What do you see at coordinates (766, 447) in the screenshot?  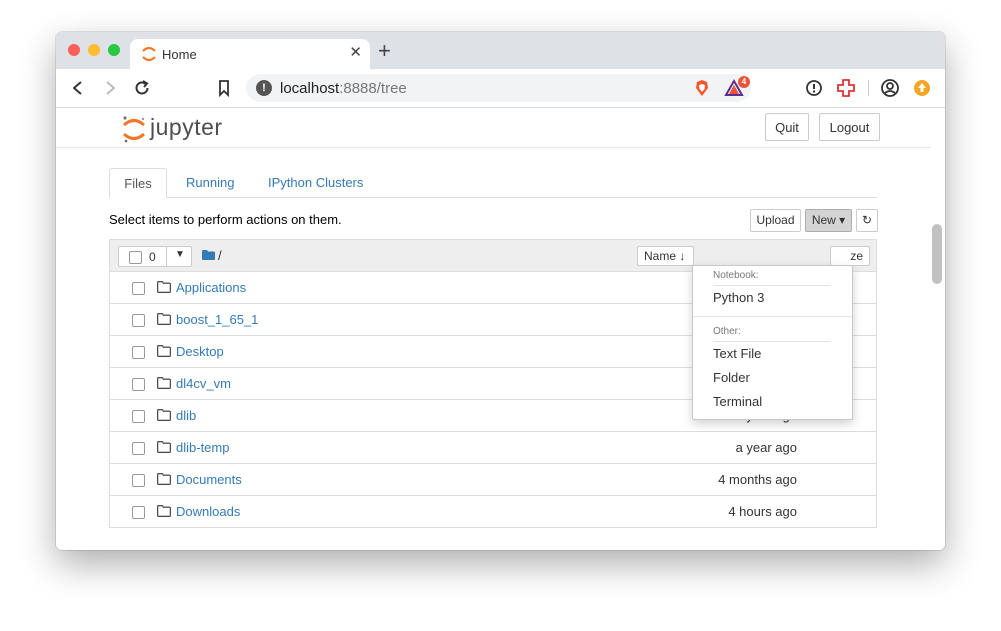 I see `file-modified-date: a year ago` at bounding box center [766, 447].